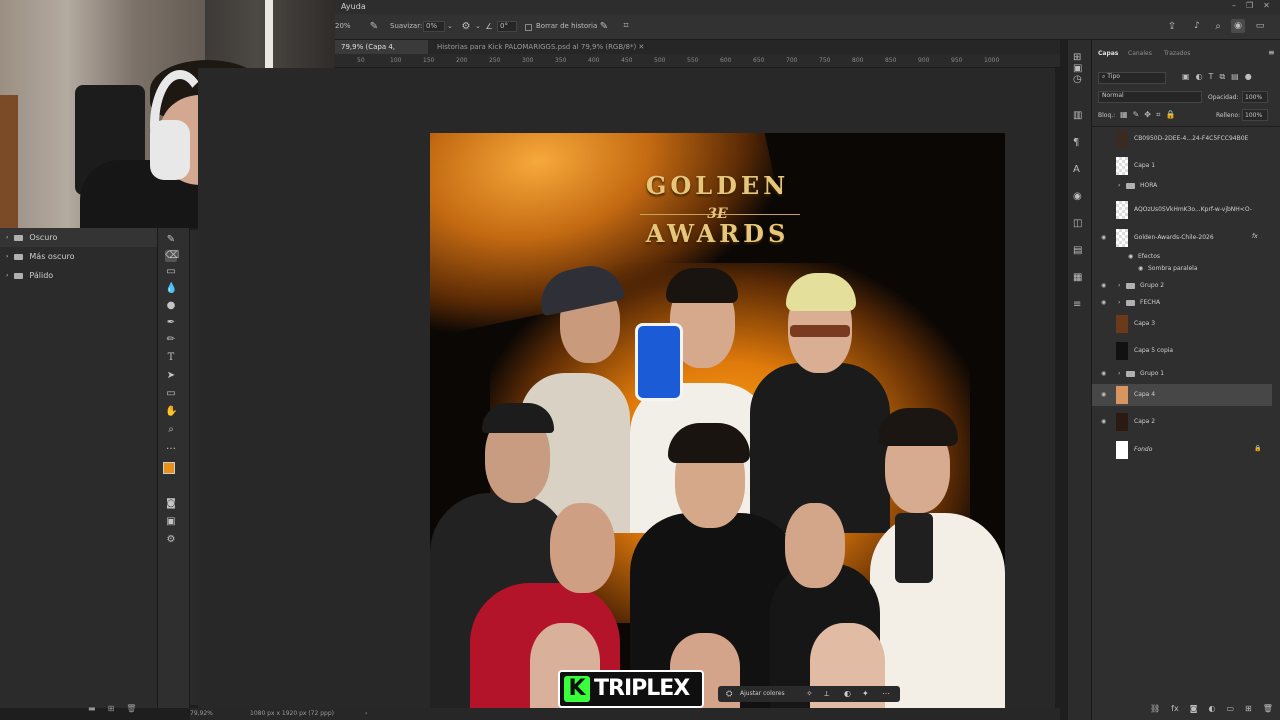  What do you see at coordinates (1248, 708) in the screenshot?
I see `new-layer-icon: ⊞` at bounding box center [1248, 708].